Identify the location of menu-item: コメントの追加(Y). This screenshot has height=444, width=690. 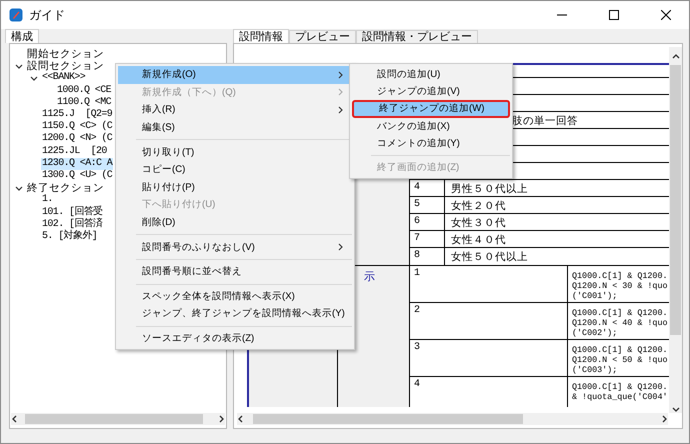
(431, 143).